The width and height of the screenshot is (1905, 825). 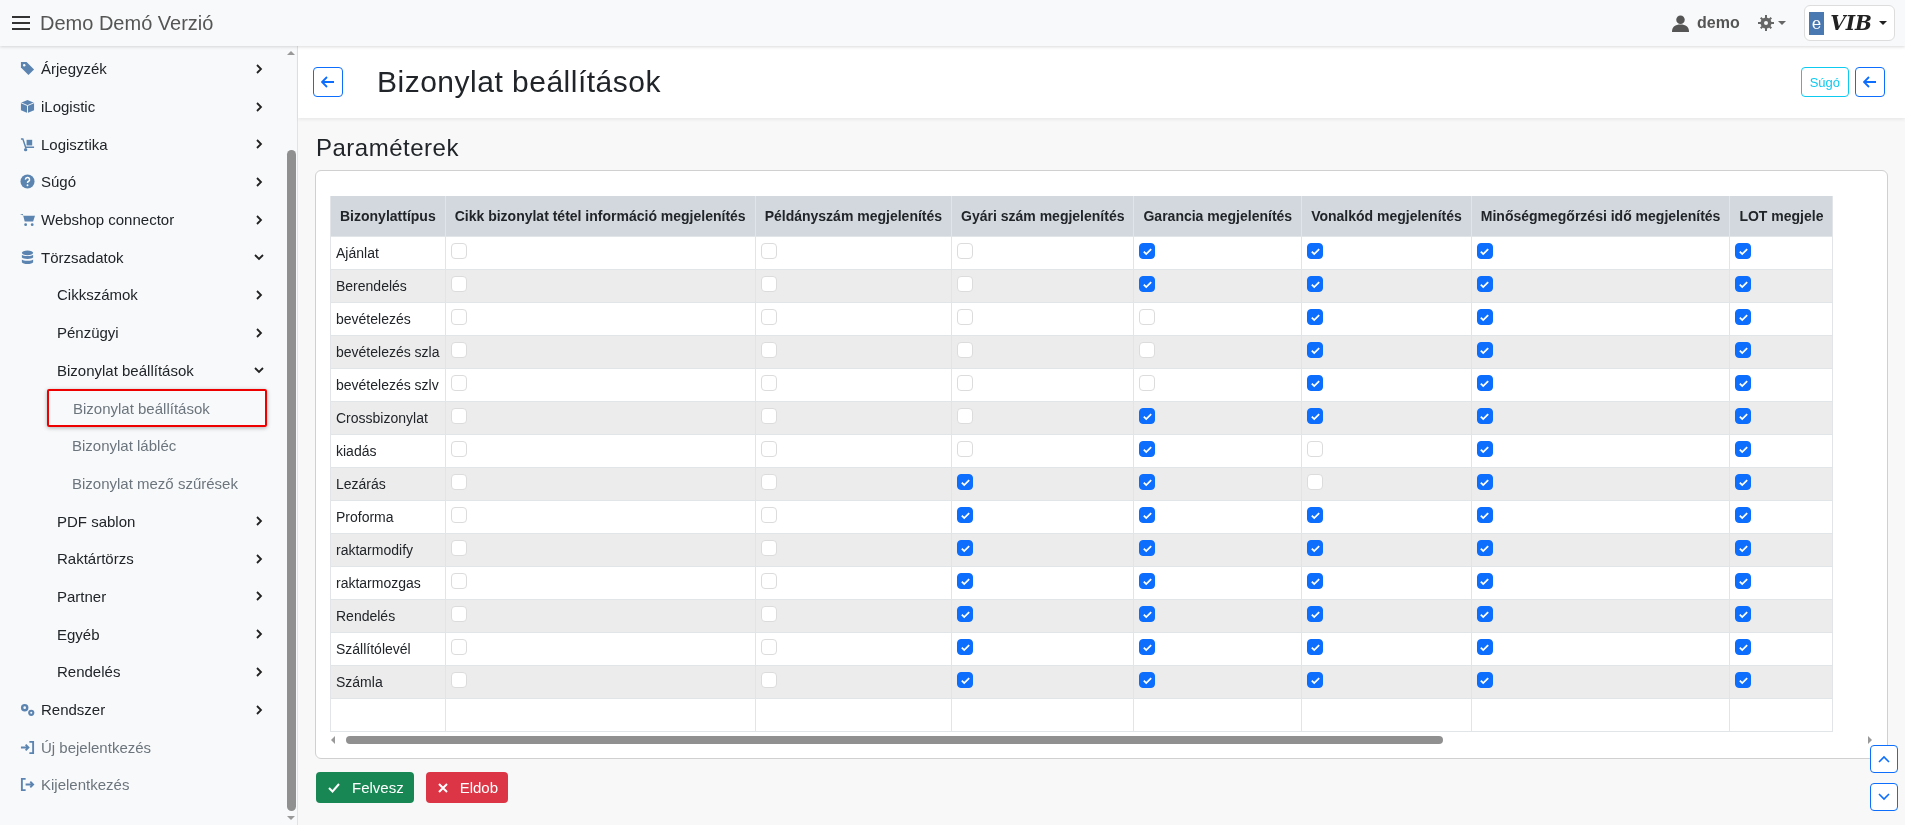 I want to click on sidebar-item: Törzsadatok, so click(x=142, y=257).